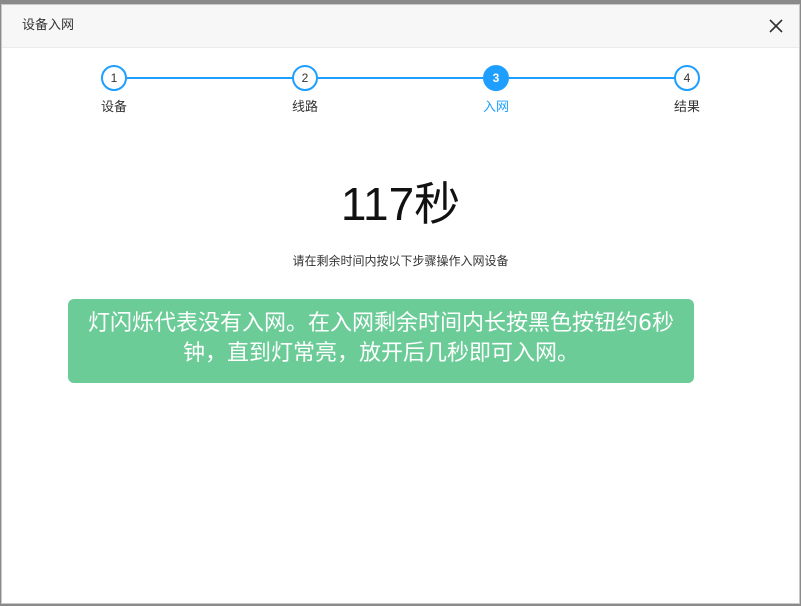 This screenshot has height=606, width=801. Describe the element at coordinates (400, 204) in the screenshot. I see `countdown-timer: 117秒` at that location.